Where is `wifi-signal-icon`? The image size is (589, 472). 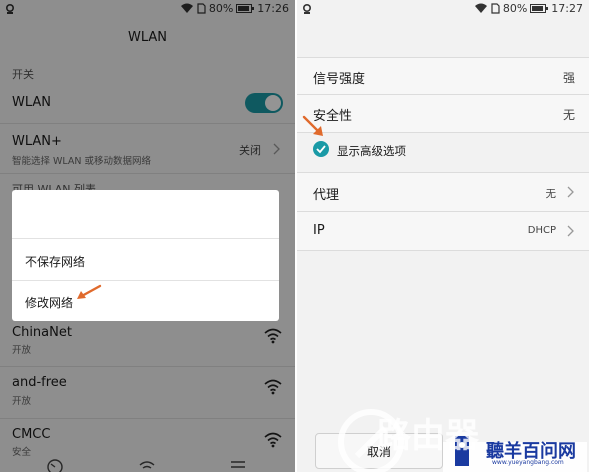
wifi-signal-icon is located at coordinates (480, 8).